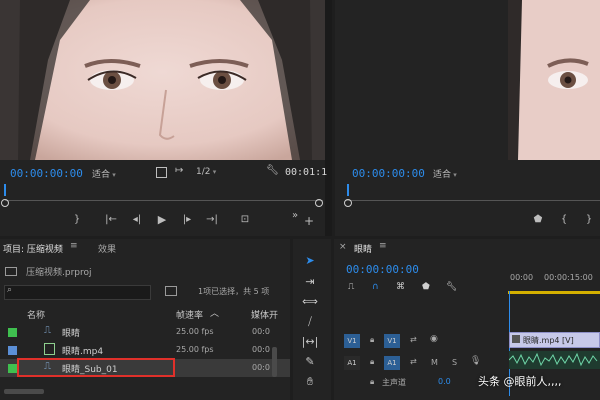 The height and width of the screenshot is (400, 600). Describe the element at coordinates (214, 312) in the screenshot. I see `sort-chevron-icon: ︿` at that location.